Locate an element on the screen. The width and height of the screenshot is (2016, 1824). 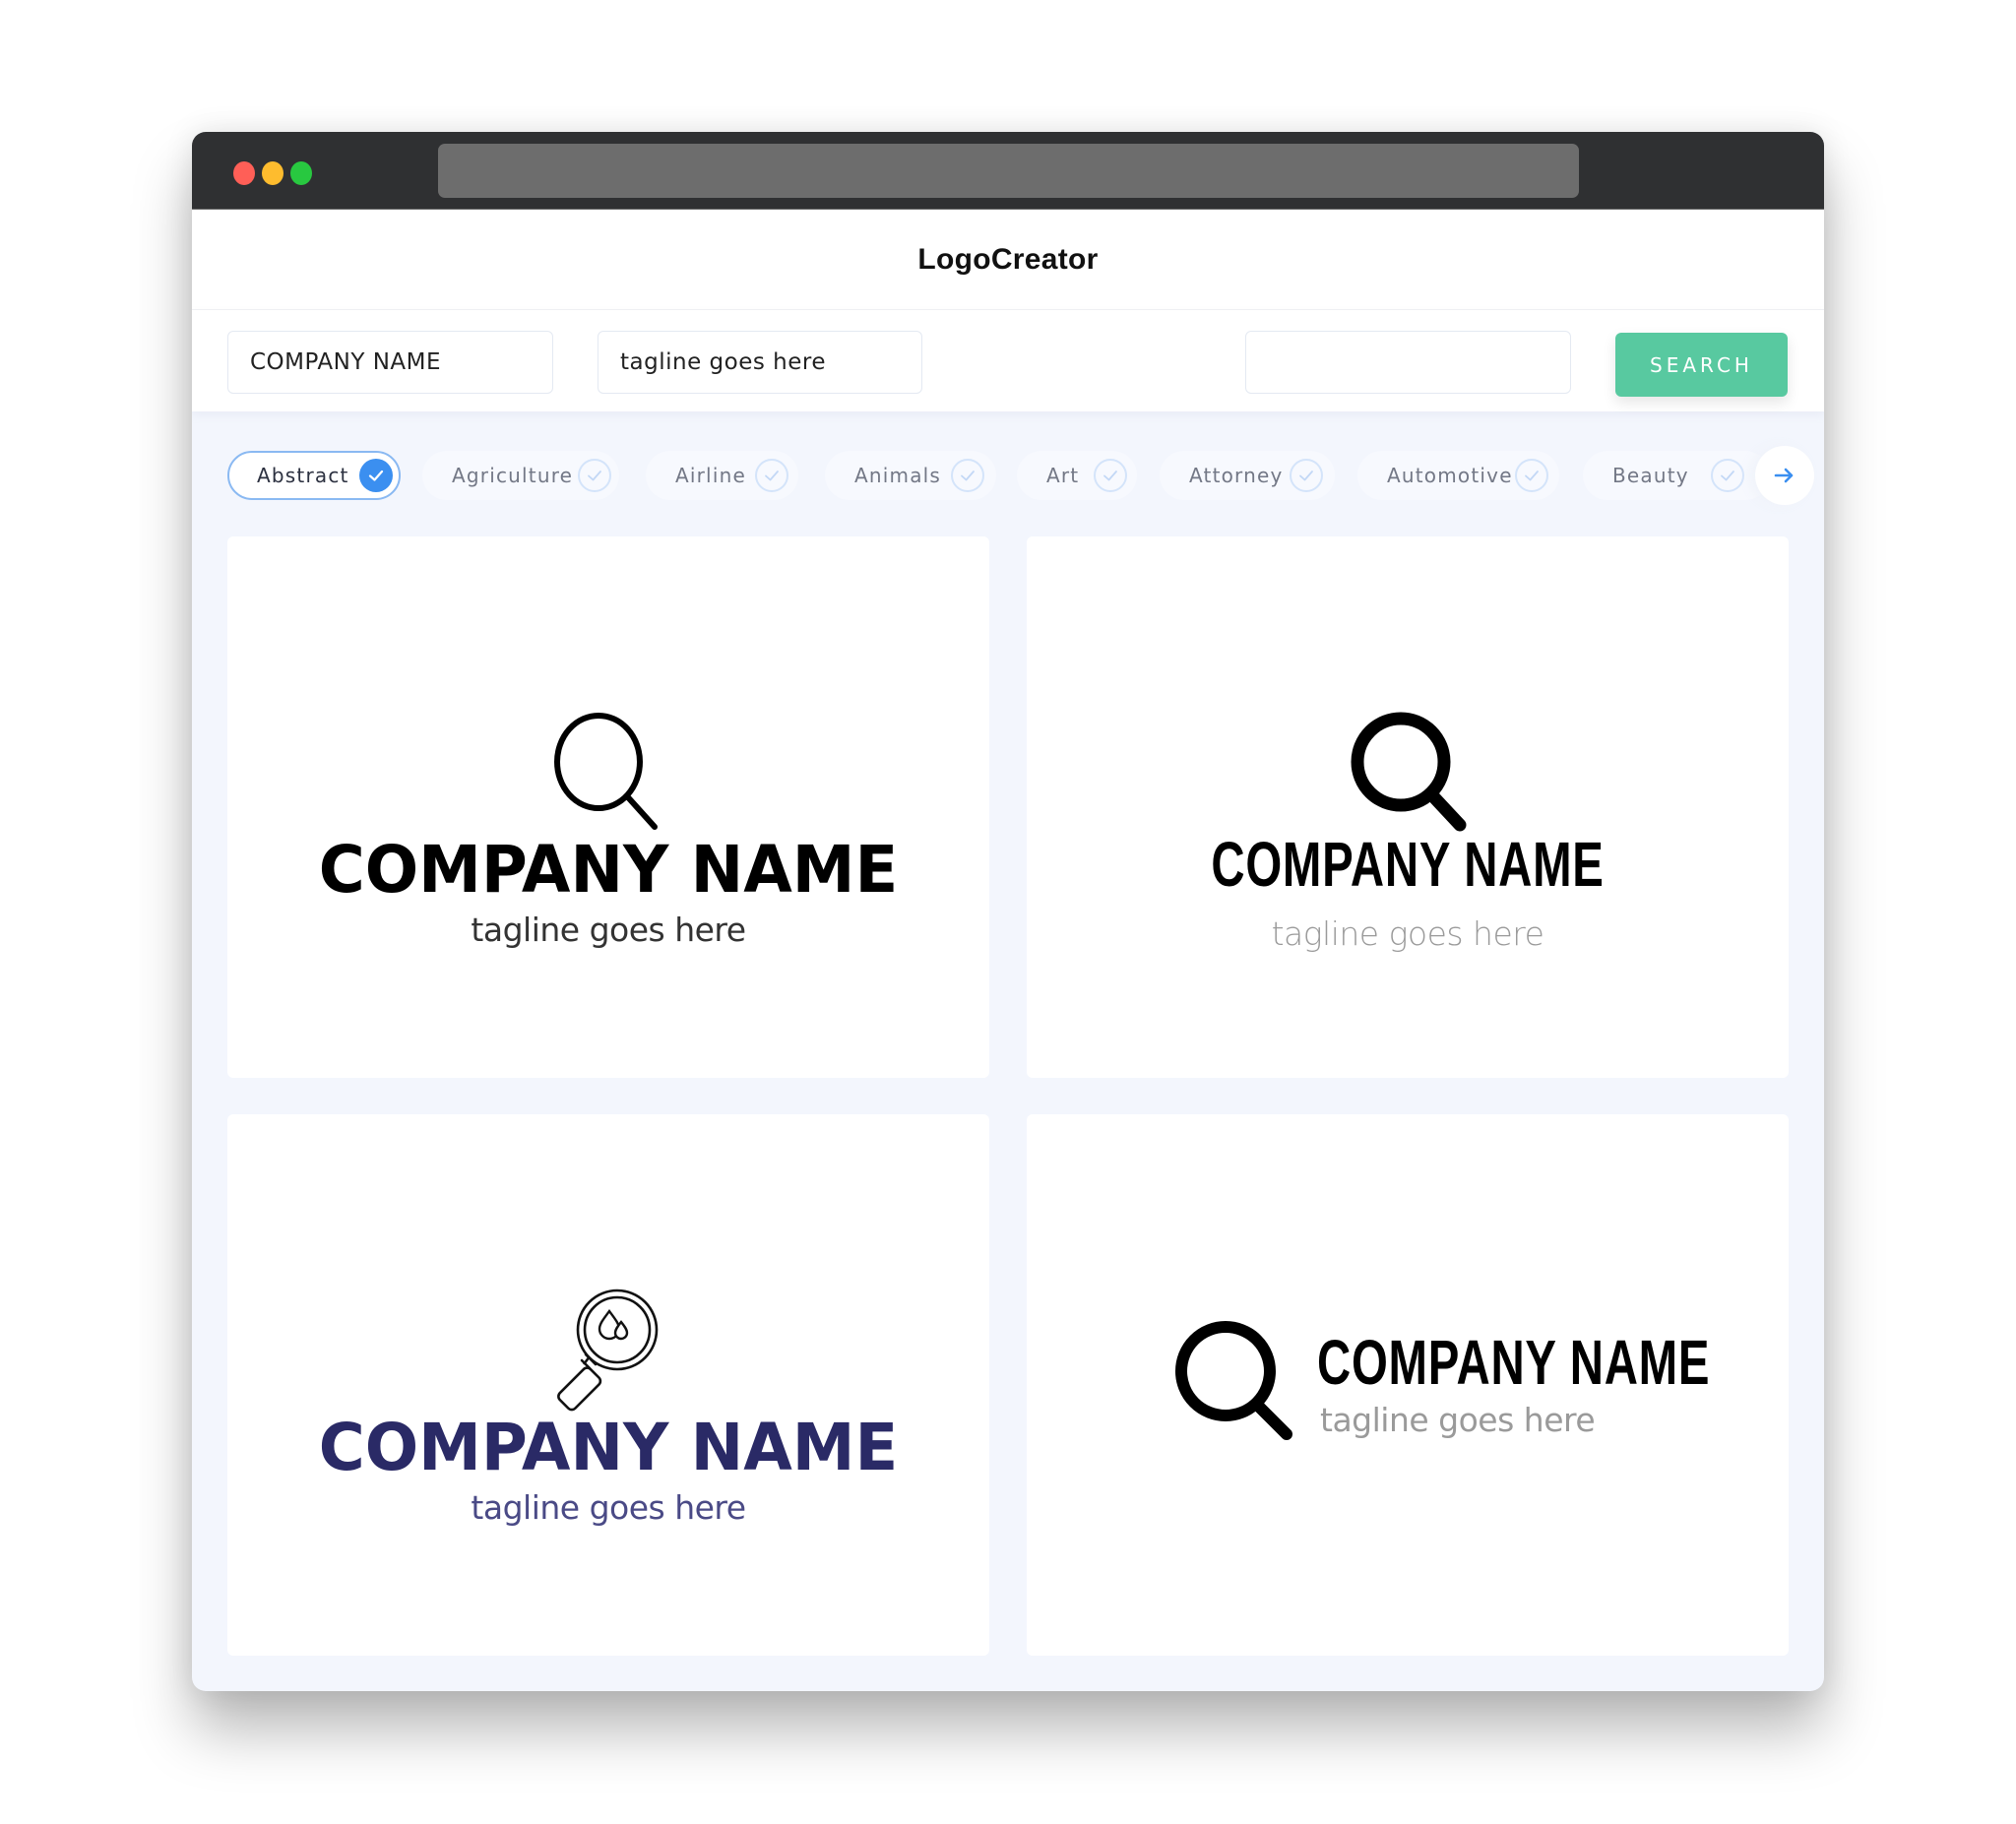
category-chip-beauty: Beauty is located at coordinates (1676, 475).